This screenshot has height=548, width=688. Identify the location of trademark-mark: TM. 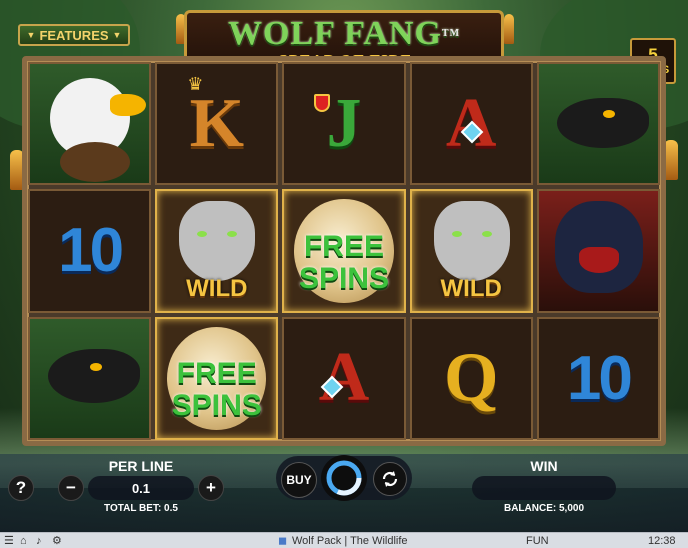
(451, 33).